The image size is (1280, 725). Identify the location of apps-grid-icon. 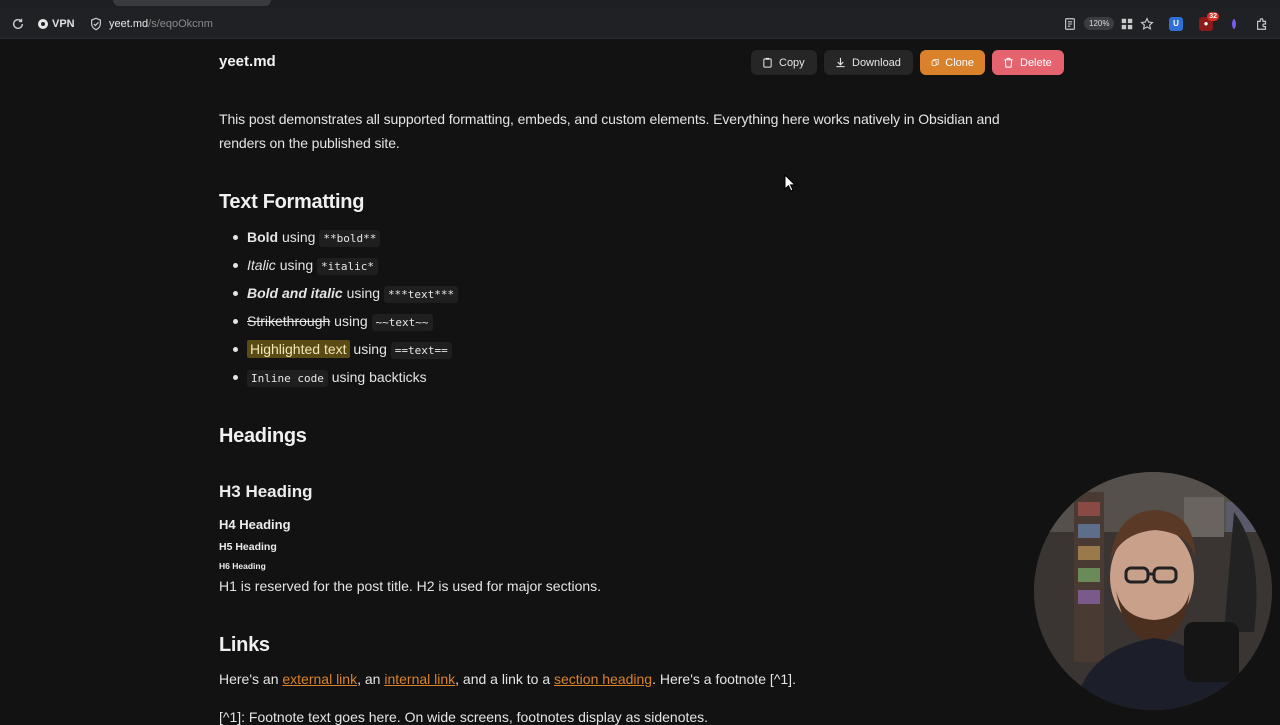
(1127, 23).